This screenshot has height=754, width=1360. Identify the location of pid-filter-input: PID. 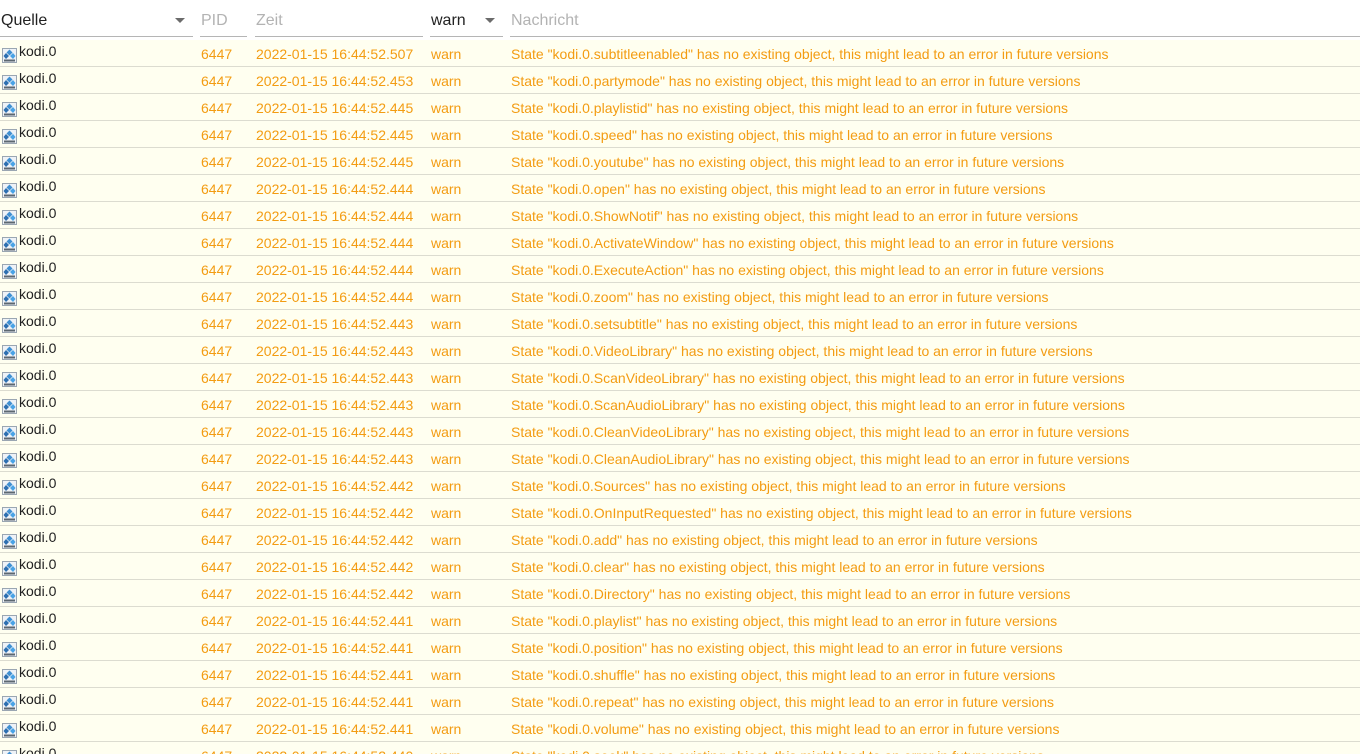
(223, 18).